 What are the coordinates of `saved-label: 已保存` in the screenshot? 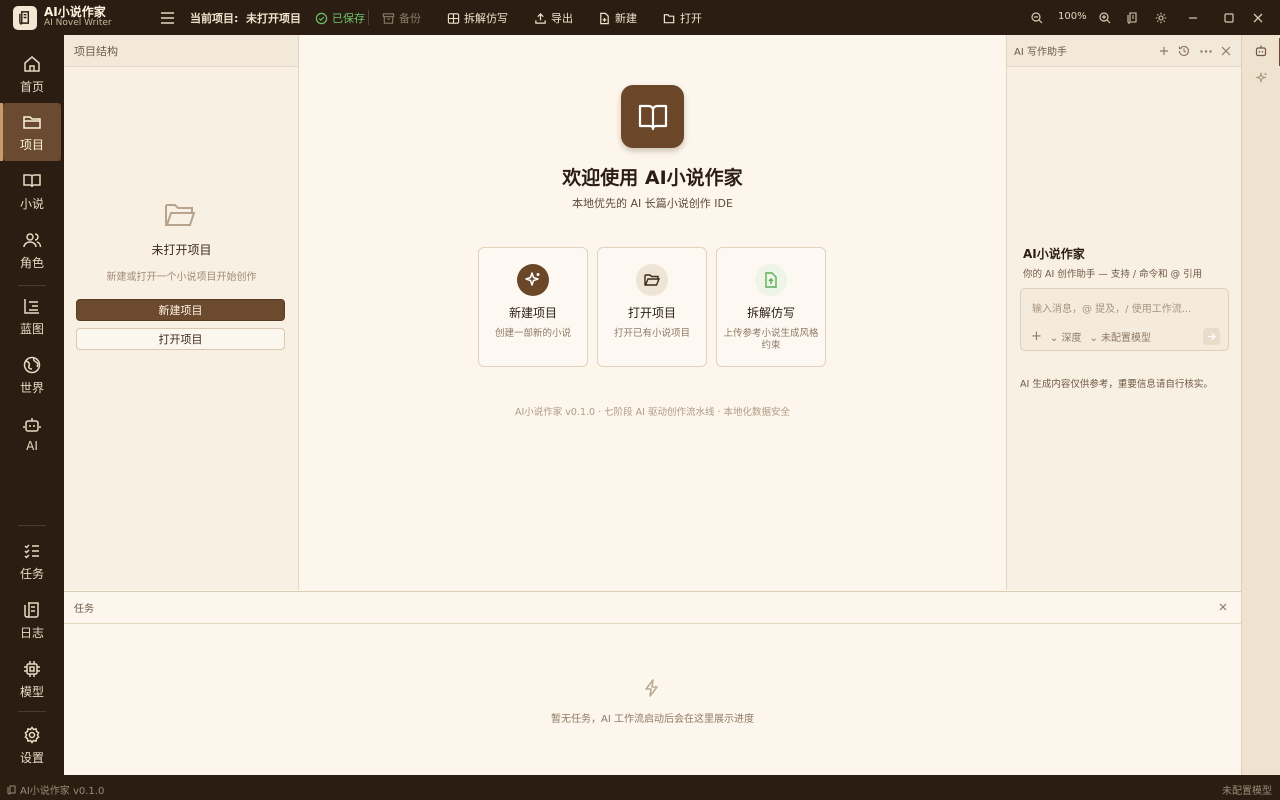 It's located at (348, 18).